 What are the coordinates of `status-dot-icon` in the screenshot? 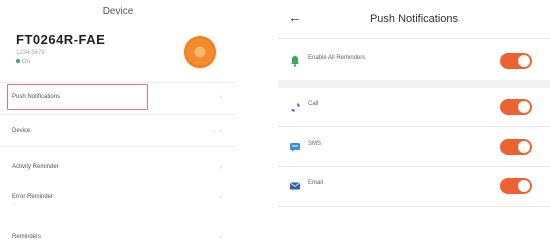 It's located at (18, 61).